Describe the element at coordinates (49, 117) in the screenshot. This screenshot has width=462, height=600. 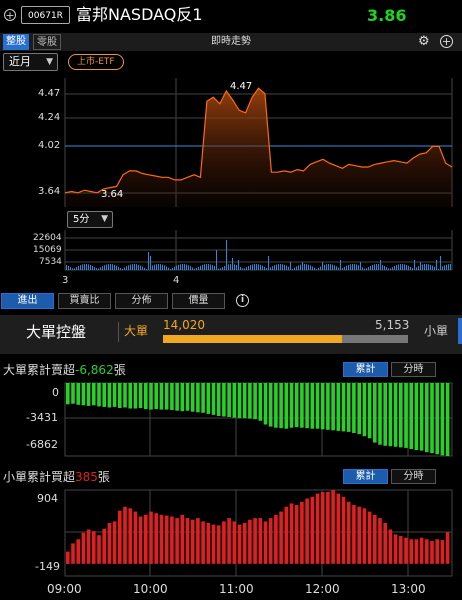
I see `price-label-2: 4.24` at that location.